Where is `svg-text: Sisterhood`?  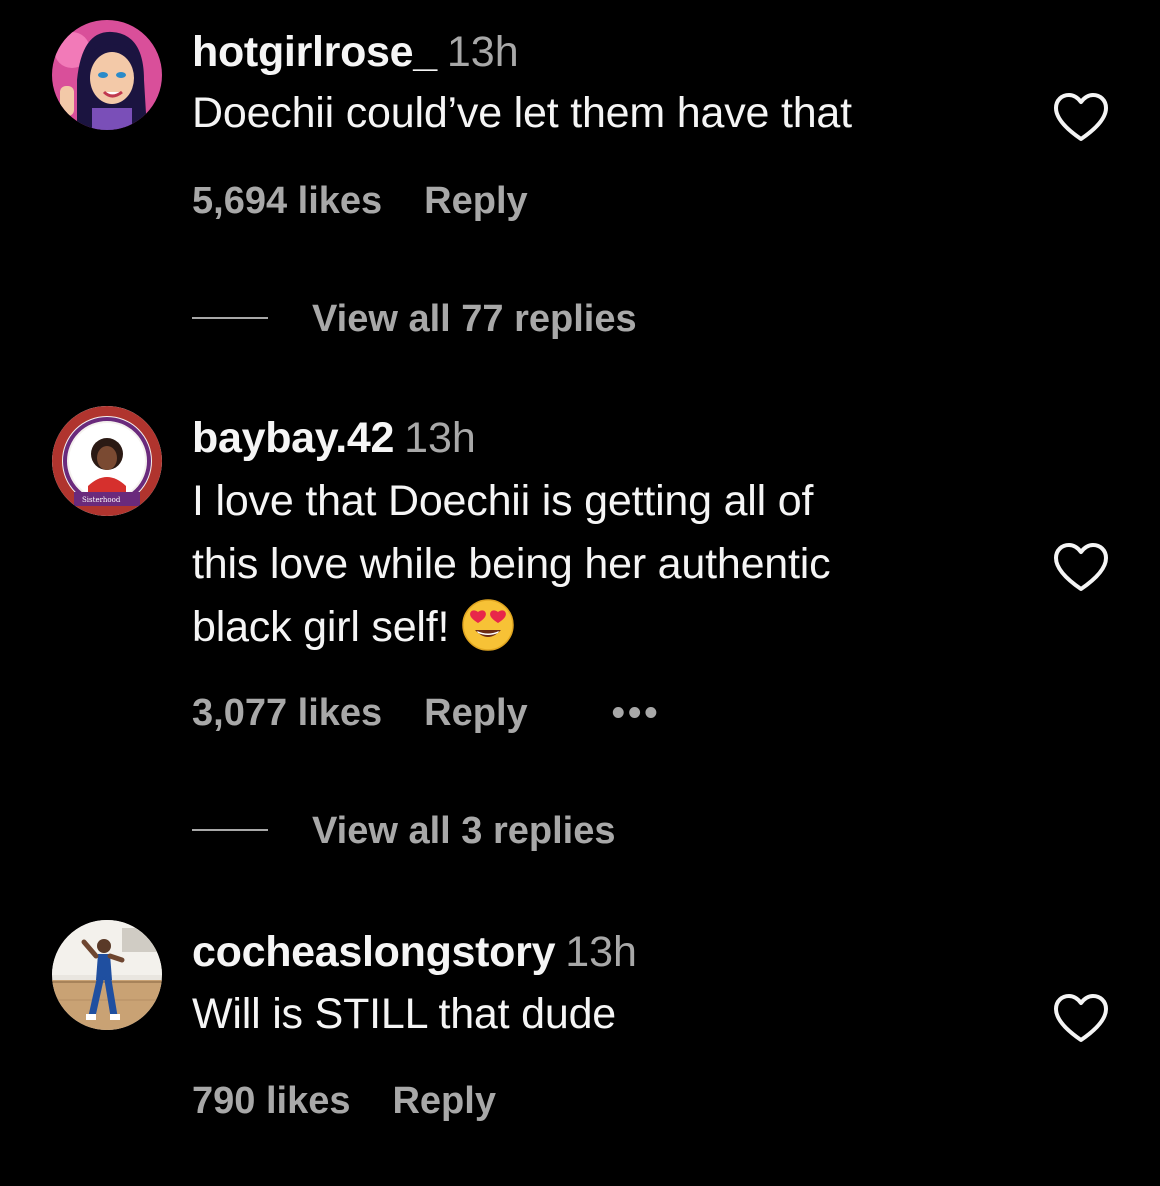
svg-text: Sisterhood is located at coordinates (101, 500).